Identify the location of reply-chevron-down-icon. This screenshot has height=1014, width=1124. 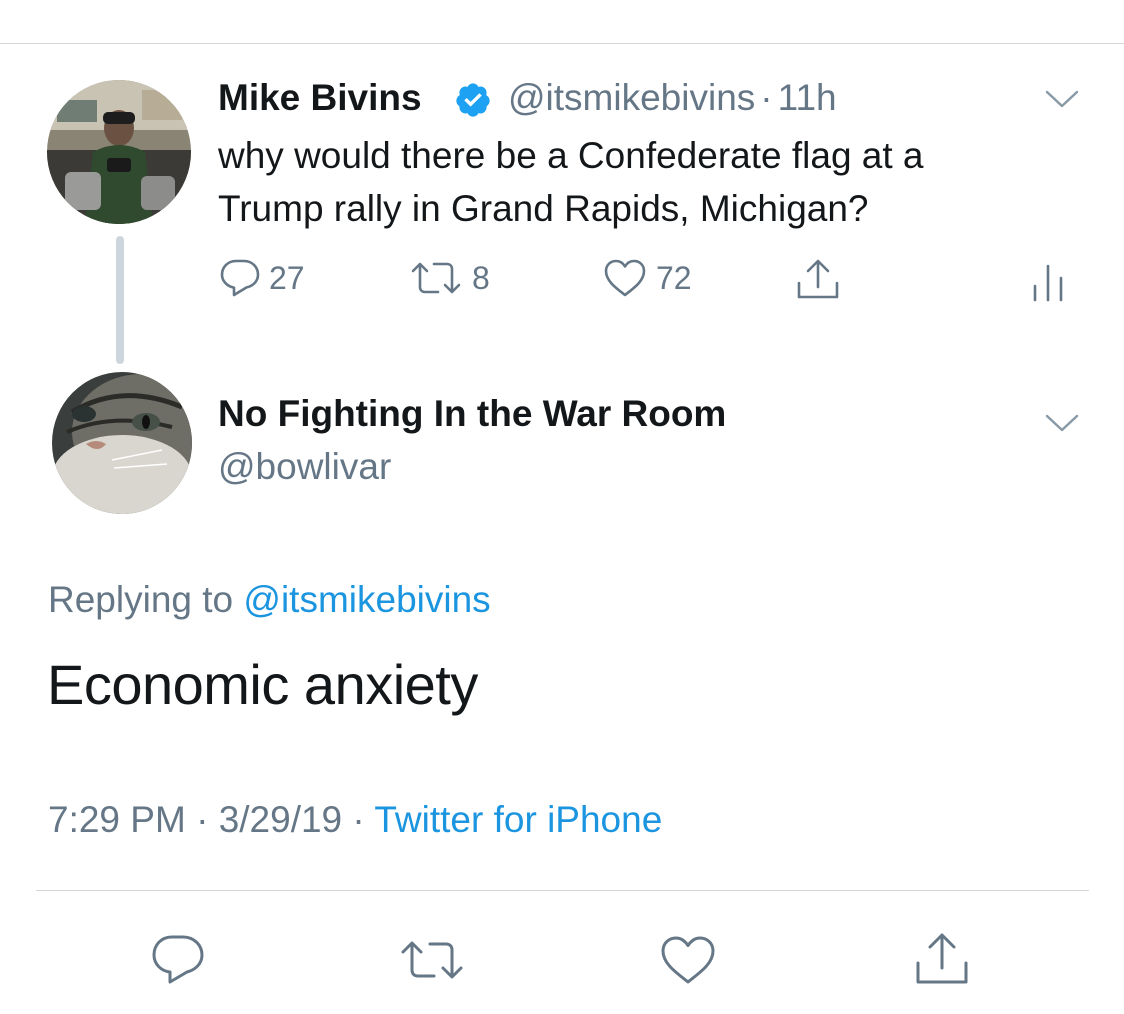
(1062, 423).